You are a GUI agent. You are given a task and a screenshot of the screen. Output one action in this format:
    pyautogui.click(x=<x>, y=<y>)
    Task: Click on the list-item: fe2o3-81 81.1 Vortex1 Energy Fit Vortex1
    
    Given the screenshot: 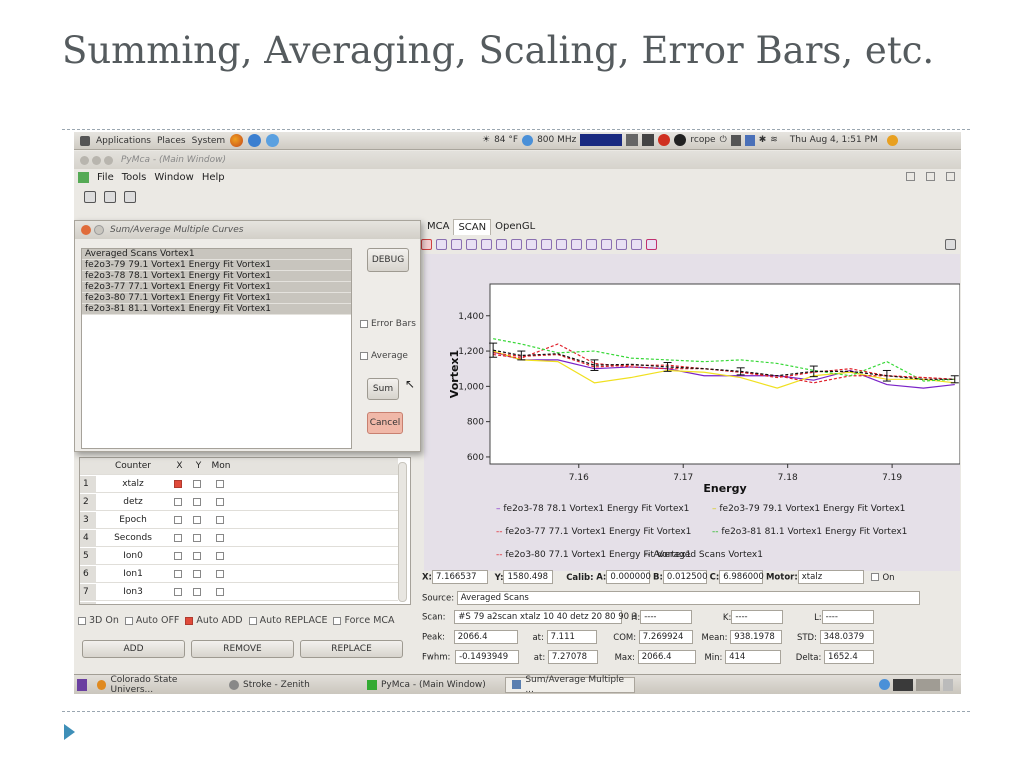 What is the action you would take?
    pyautogui.click(x=216, y=309)
    